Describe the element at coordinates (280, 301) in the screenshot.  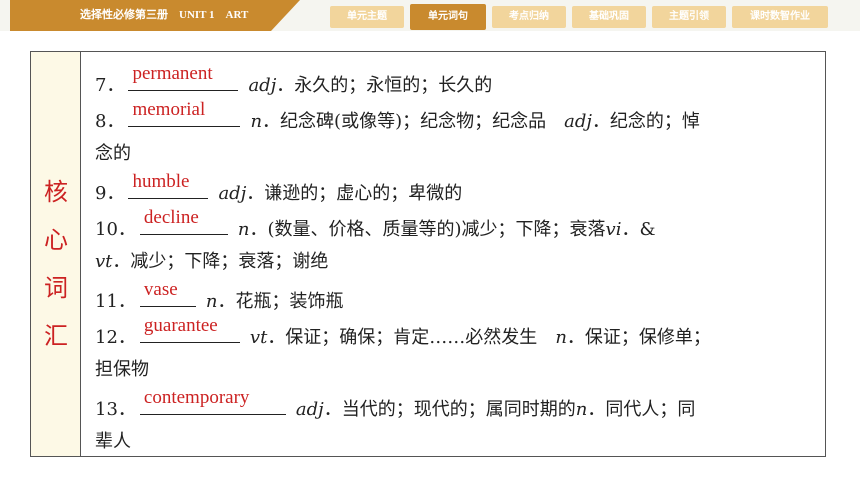
I see `definition: ．花瓶；装饰瓶` at that location.